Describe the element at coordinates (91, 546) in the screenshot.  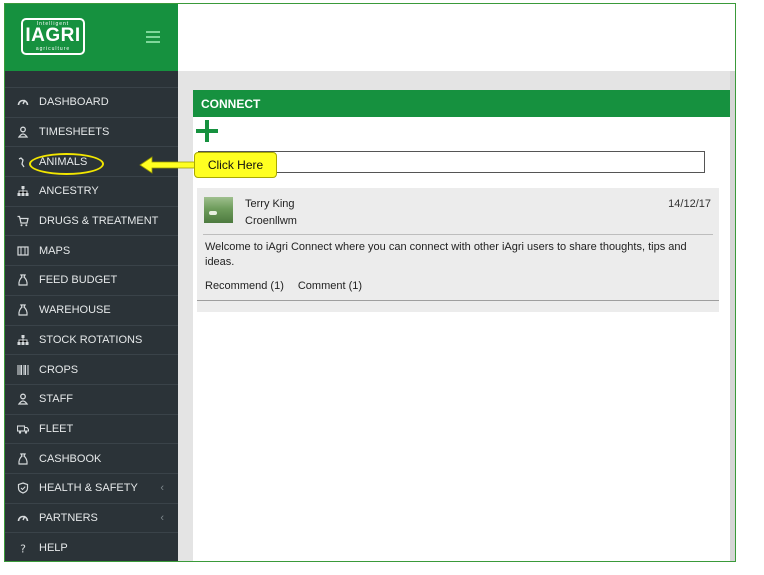
I see `sidebar-item-help: ? HELP` at that location.